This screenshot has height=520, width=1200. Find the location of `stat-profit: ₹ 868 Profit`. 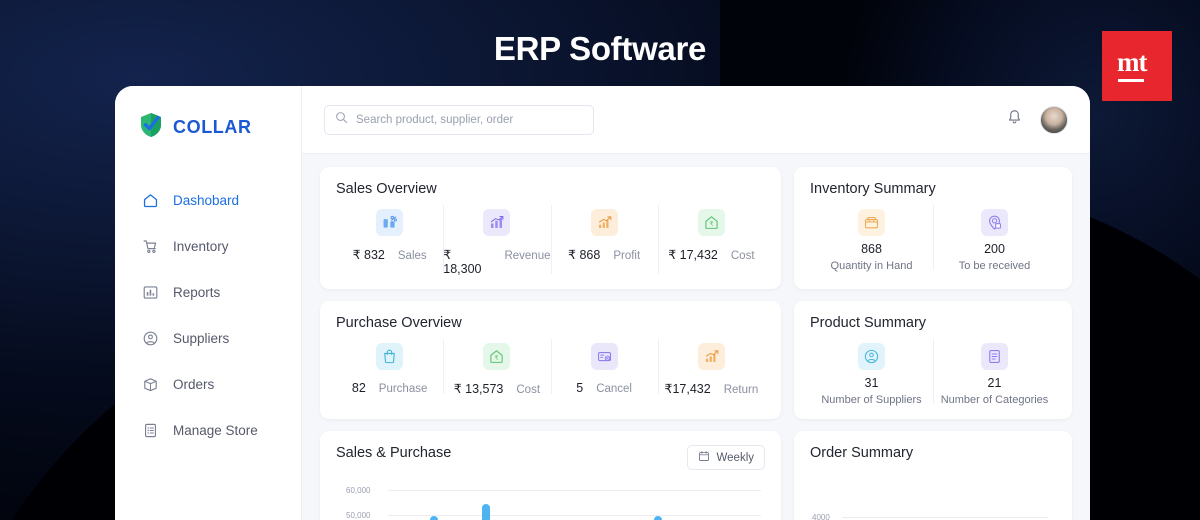

stat-profit: ₹ 868 Profit is located at coordinates (604, 238).